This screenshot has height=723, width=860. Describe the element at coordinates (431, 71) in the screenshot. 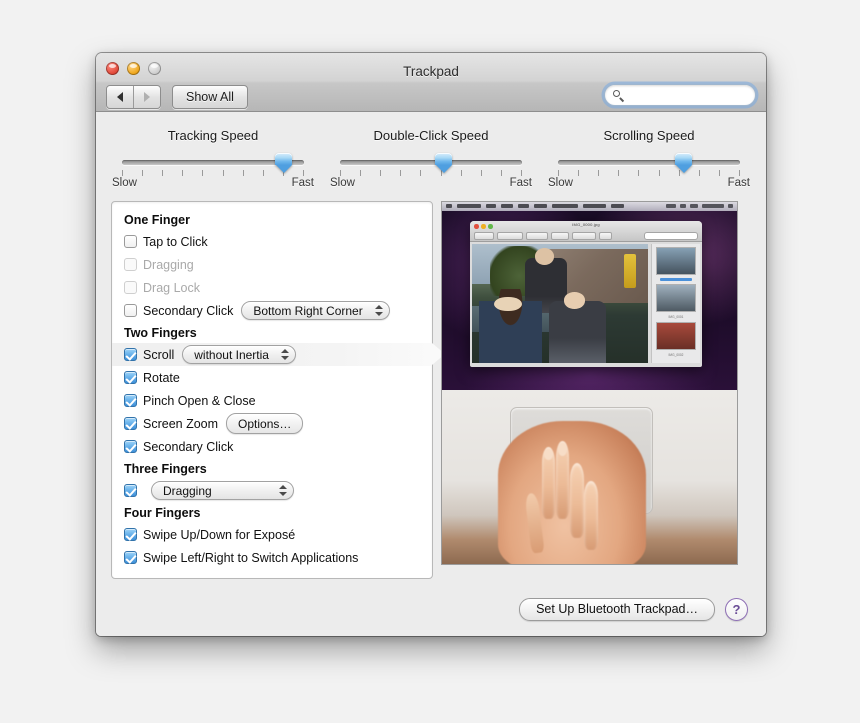

I see `window-title: Trackpad` at that location.